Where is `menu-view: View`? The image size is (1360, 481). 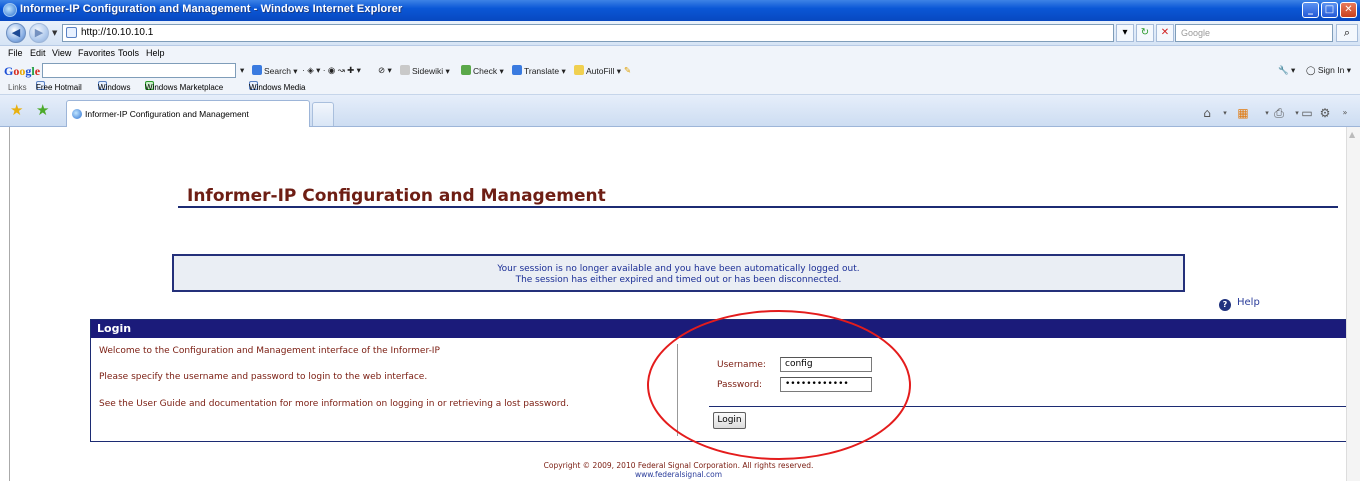
menu-view: View is located at coordinates (61, 53).